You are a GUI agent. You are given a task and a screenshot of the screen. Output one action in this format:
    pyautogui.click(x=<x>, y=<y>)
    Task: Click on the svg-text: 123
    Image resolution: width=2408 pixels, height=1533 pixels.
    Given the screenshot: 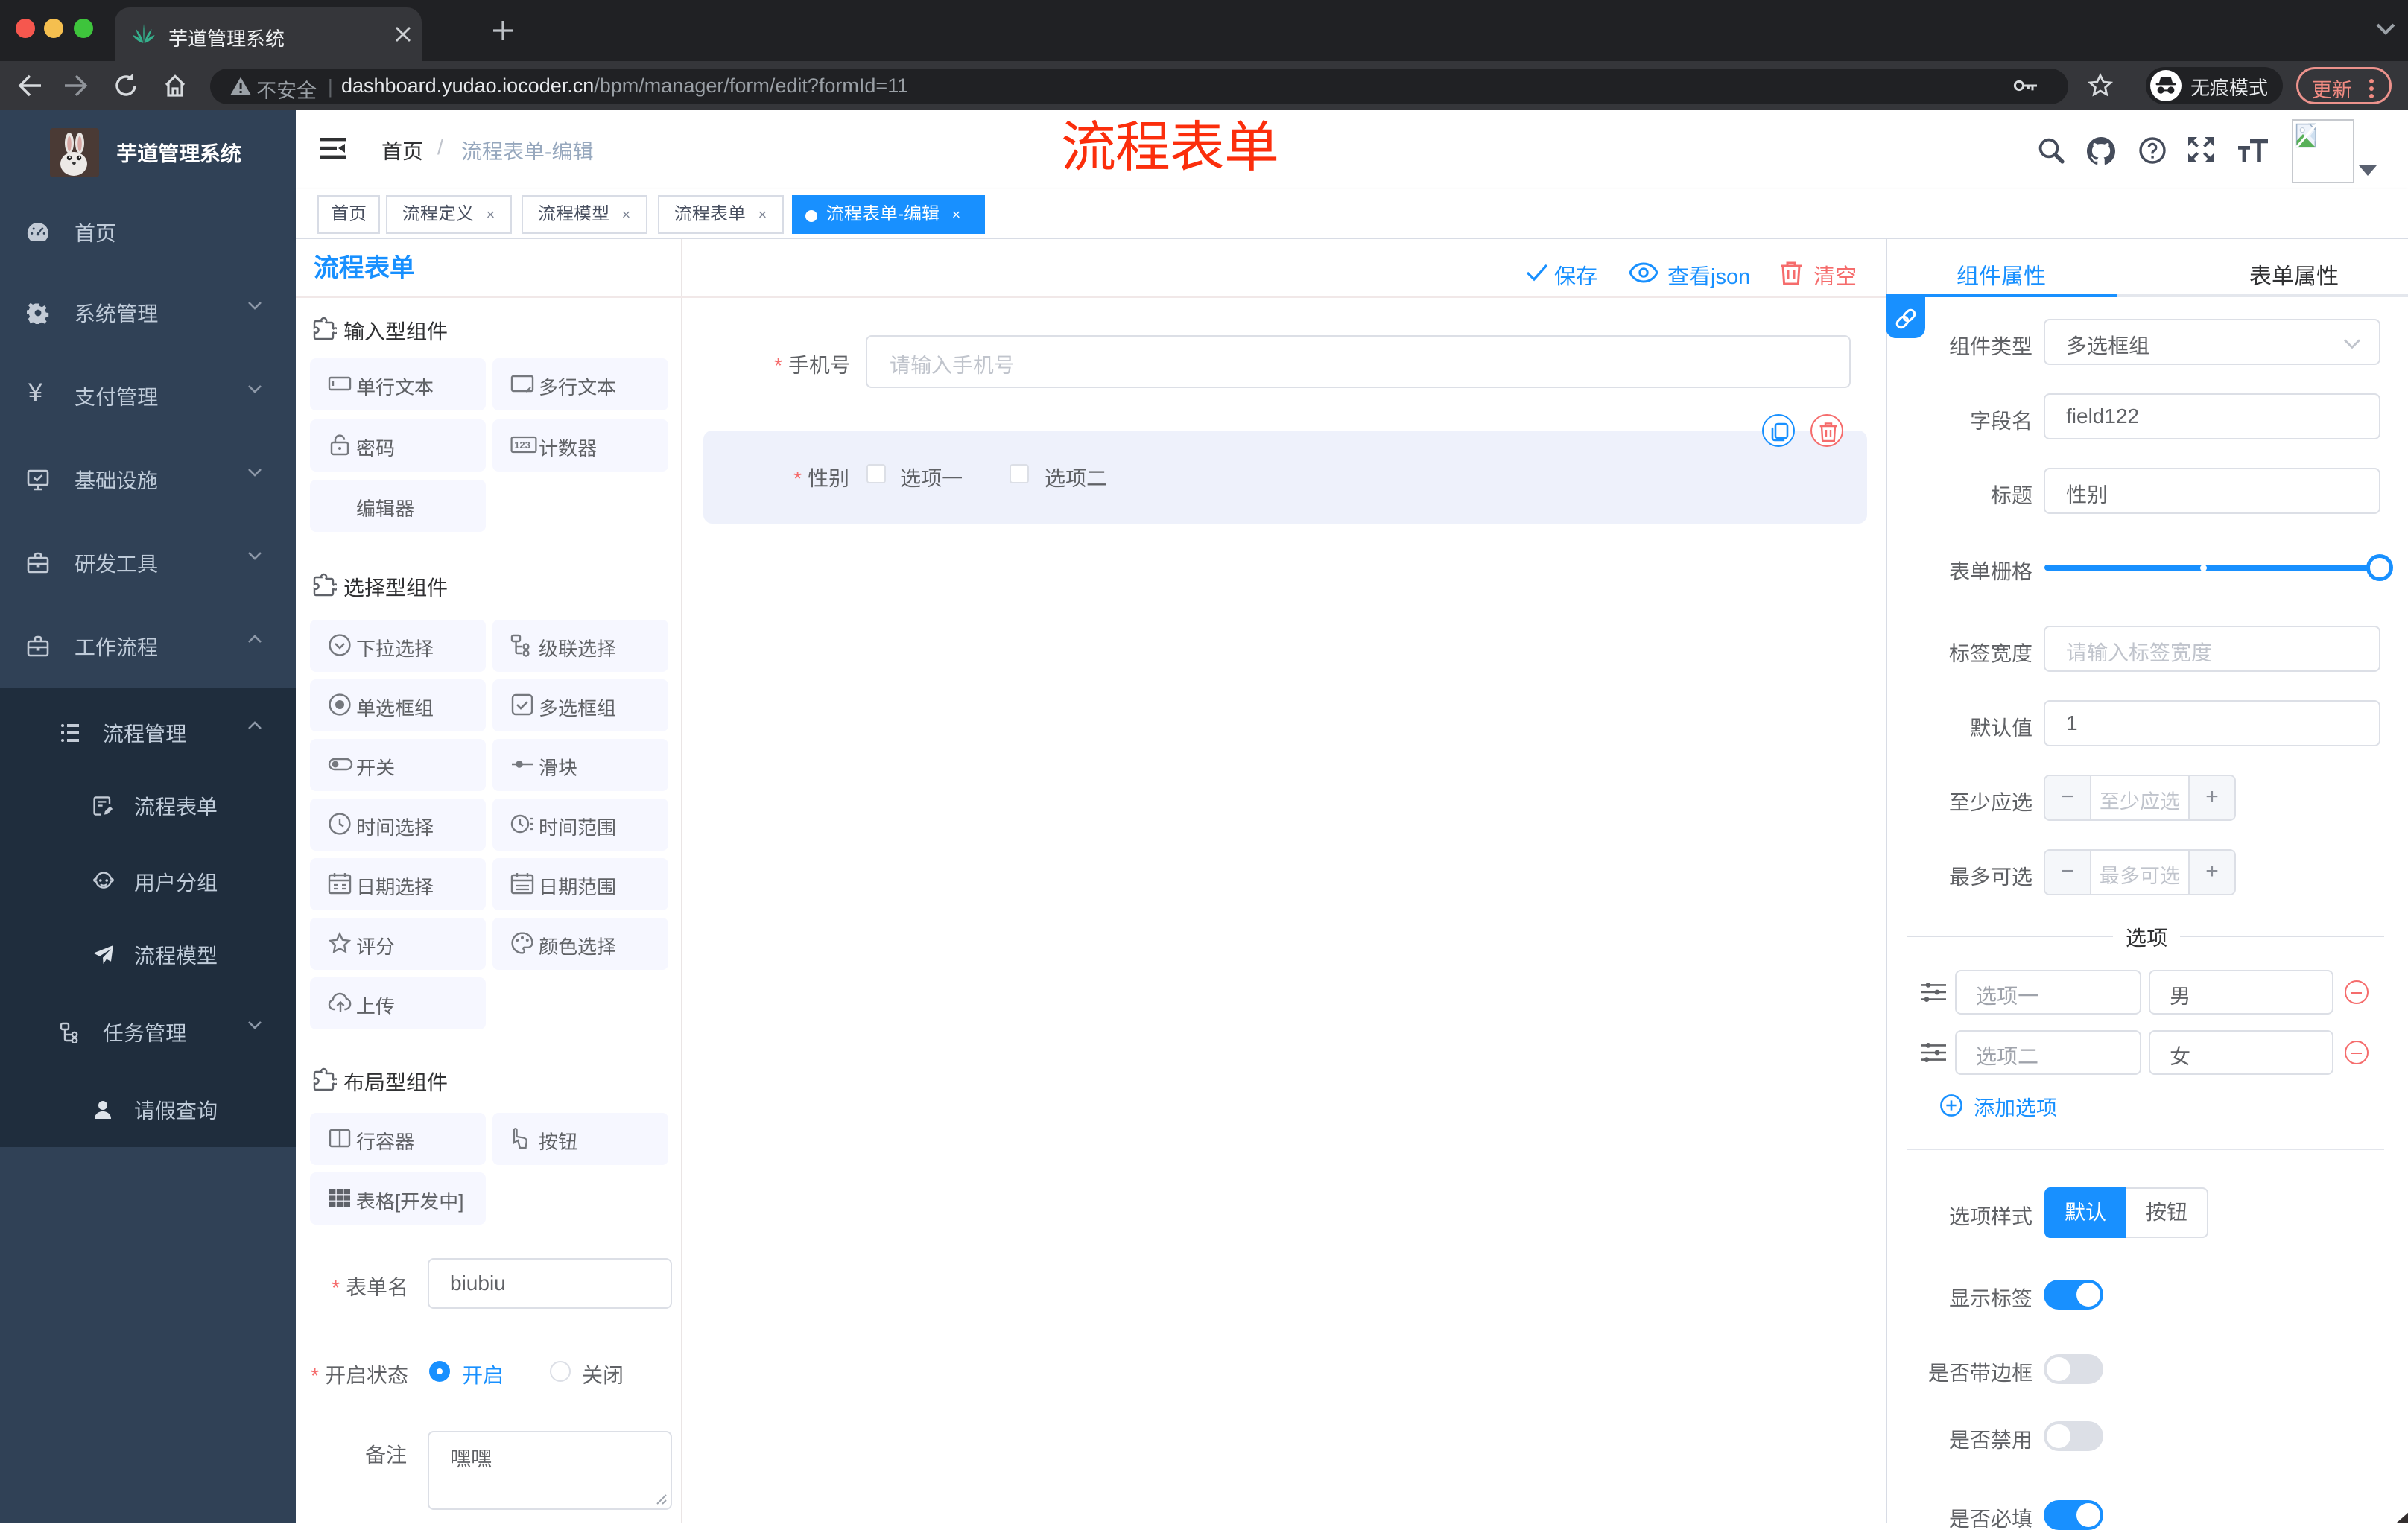 What is the action you would take?
    pyautogui.click(x=522, y=445)
    